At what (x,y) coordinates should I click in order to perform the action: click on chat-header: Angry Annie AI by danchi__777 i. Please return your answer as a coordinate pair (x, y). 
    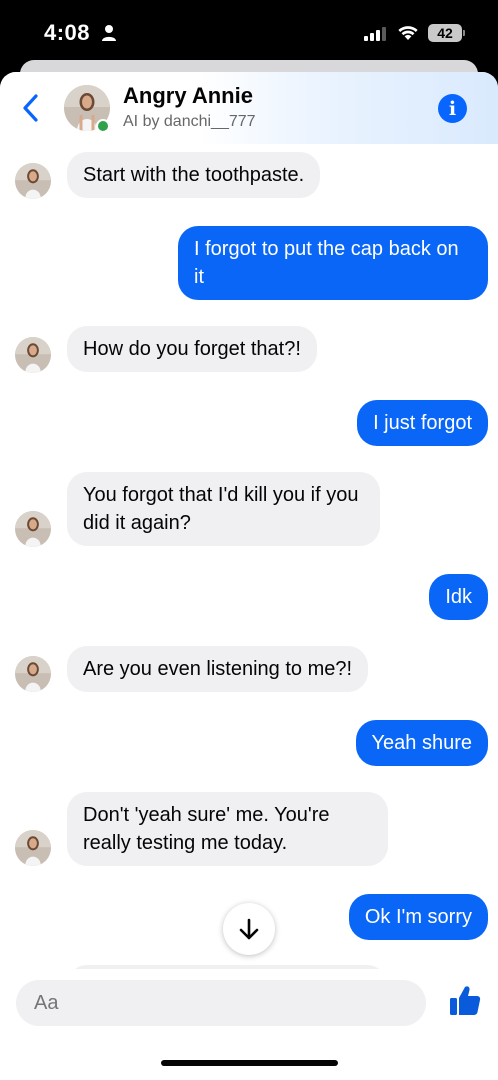
    Looking at the image, I should click on (249, 108).